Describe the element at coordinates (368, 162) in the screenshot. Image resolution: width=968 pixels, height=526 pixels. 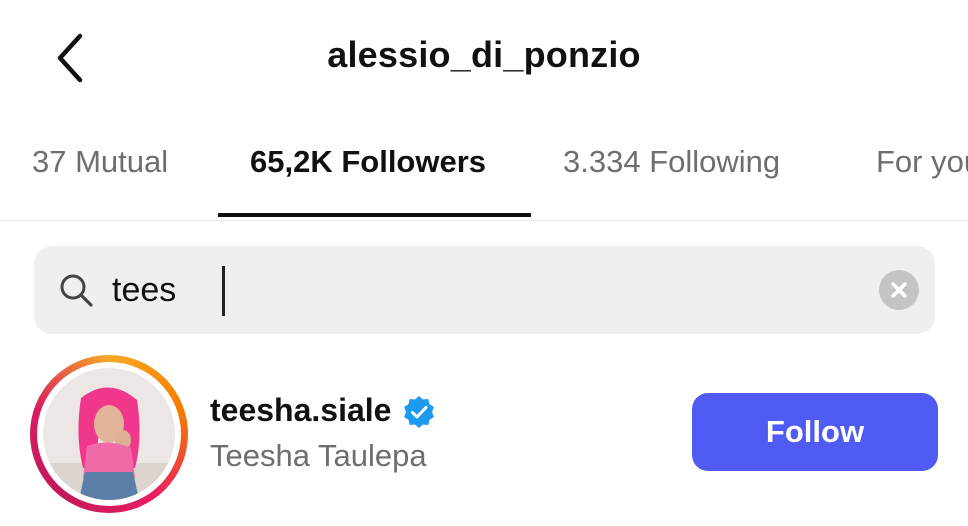
I see `tab-followers: 65,2K Followers` at that location.